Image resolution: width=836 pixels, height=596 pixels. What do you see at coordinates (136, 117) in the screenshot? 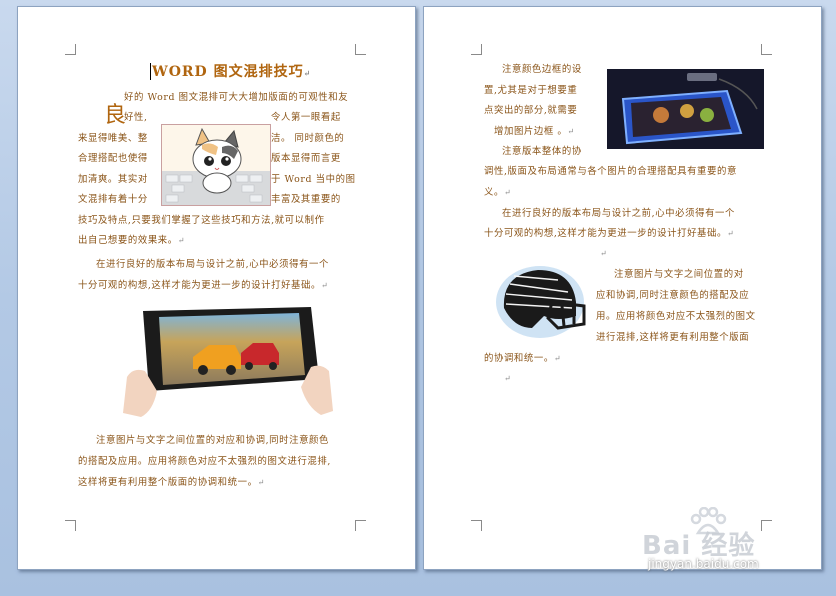
I see `text-line: 好性,` at bounding box center [136, 117].